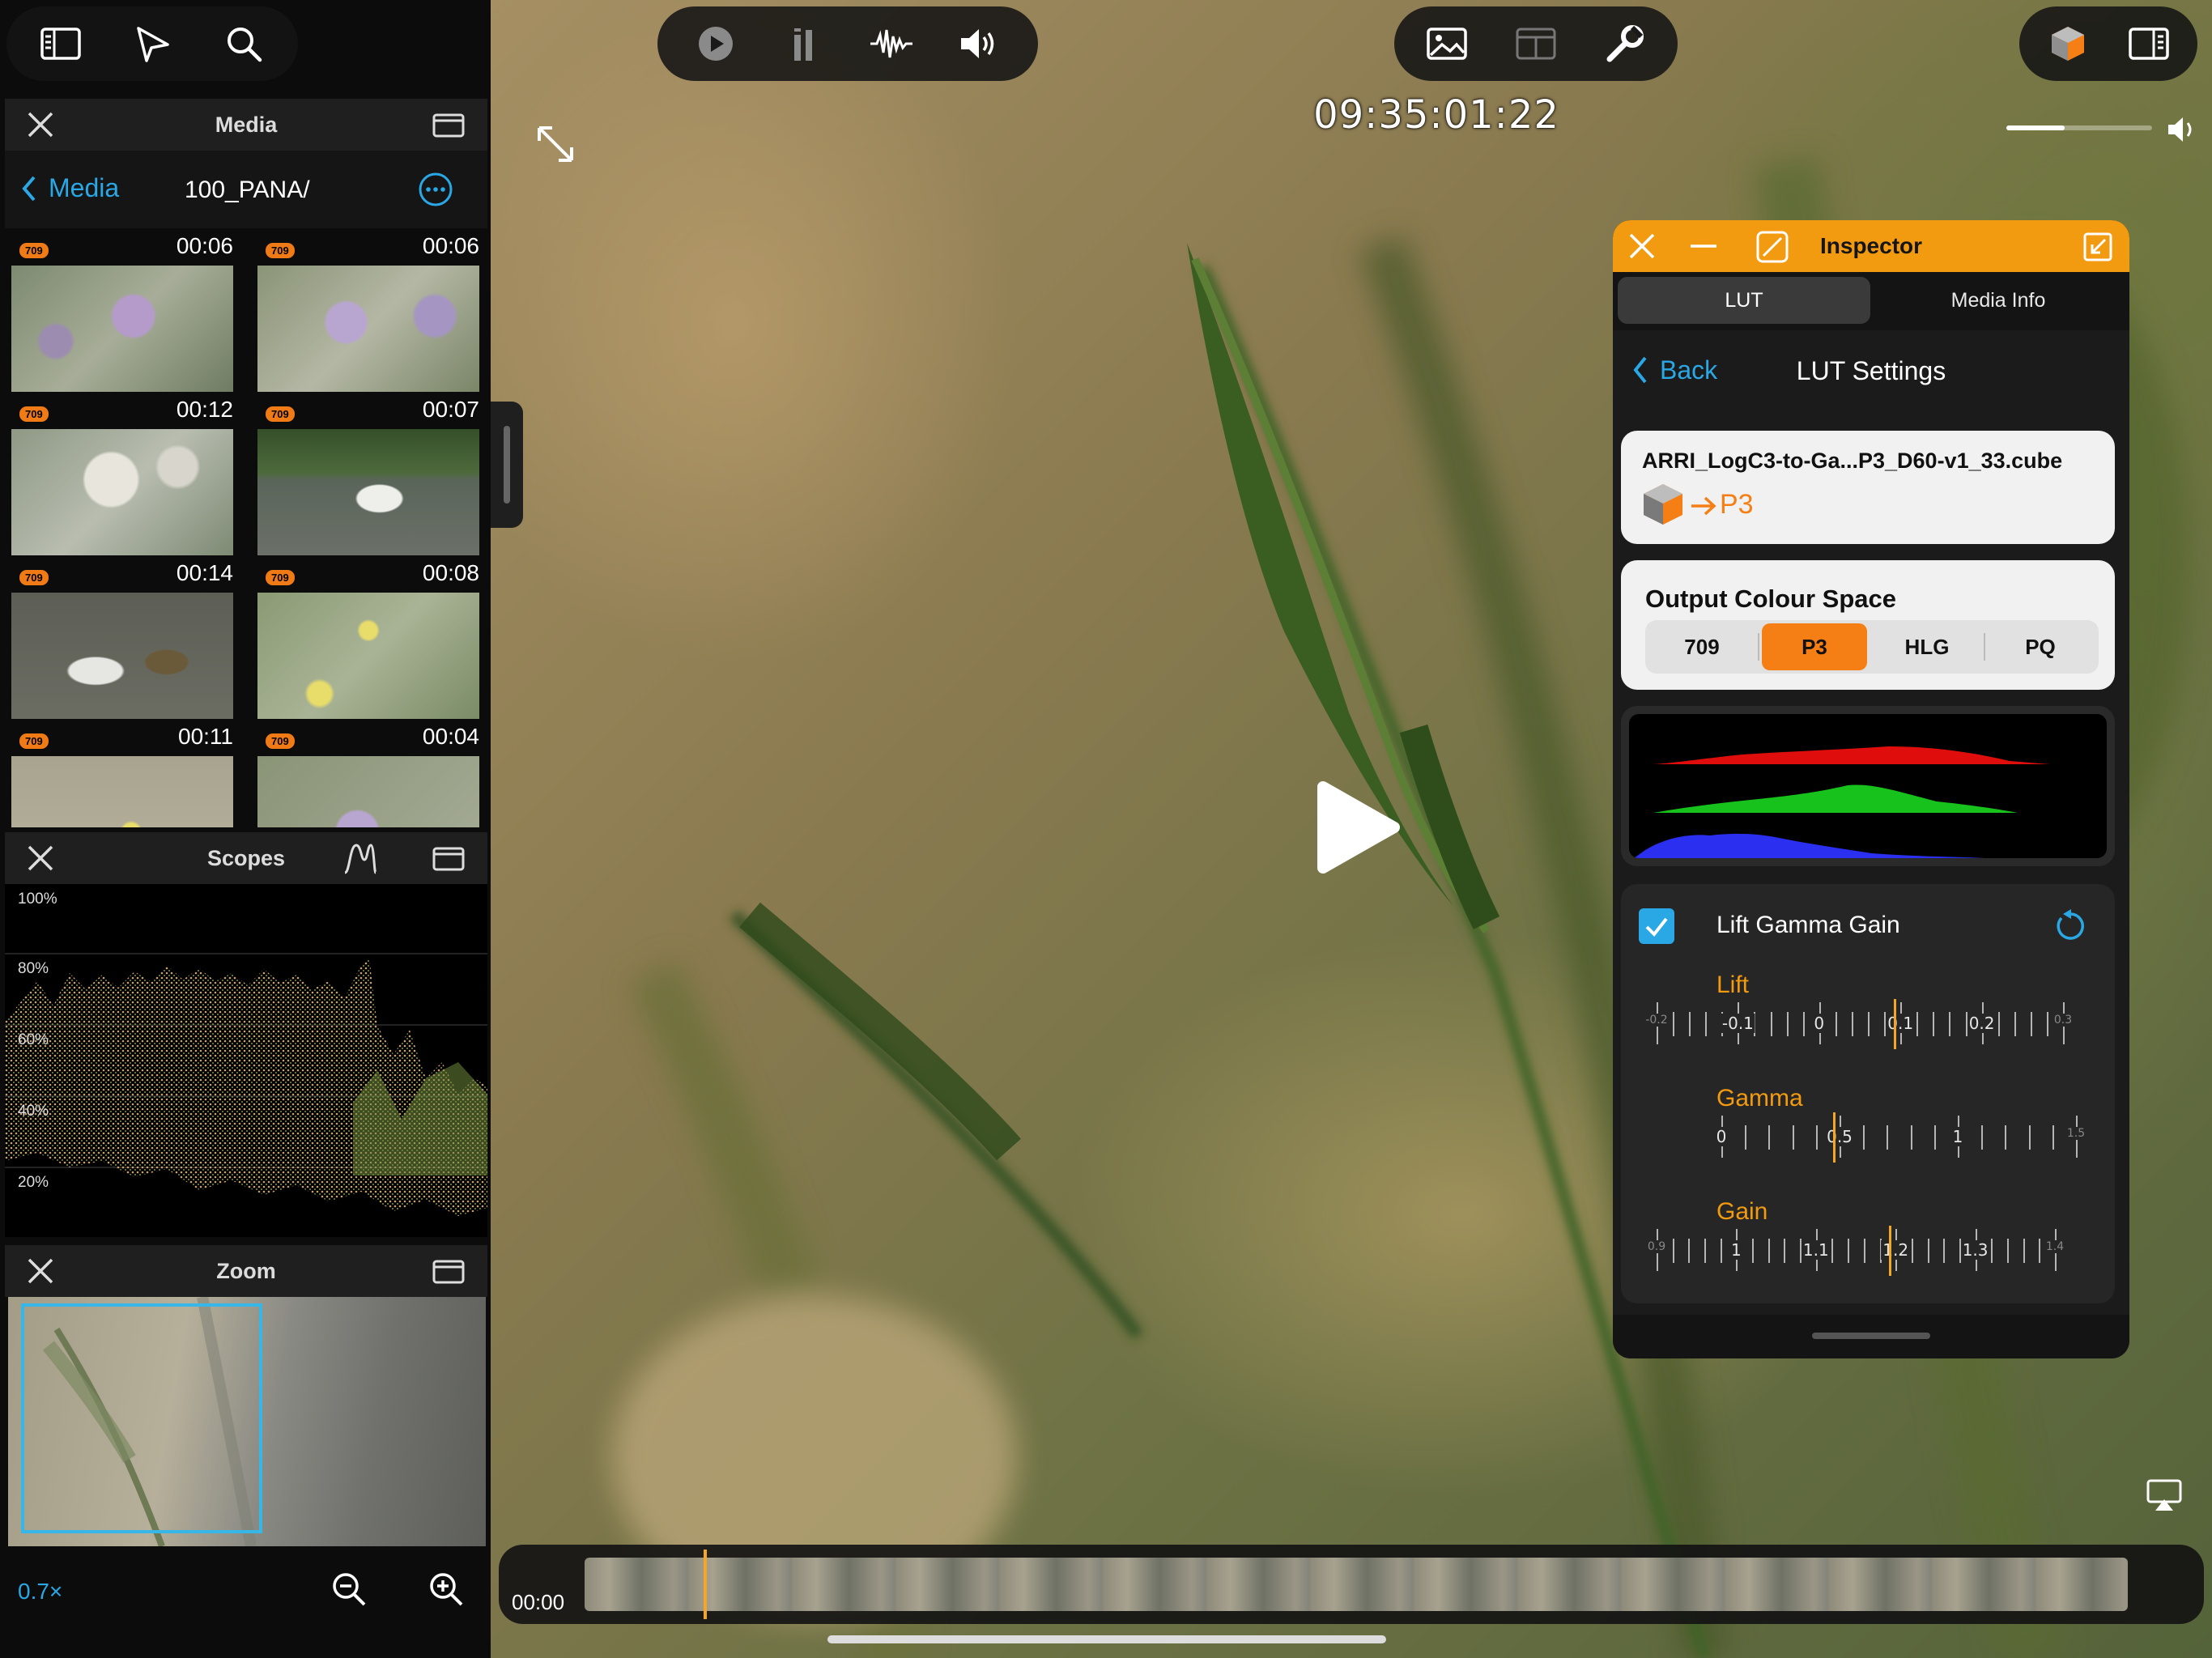 The width and height of the screenshot is (2212, 1658). What do you see at coordinates (141, 1418) in the screenshot?
I see `zoom-region-frame` at bounding box center [141, 1418].